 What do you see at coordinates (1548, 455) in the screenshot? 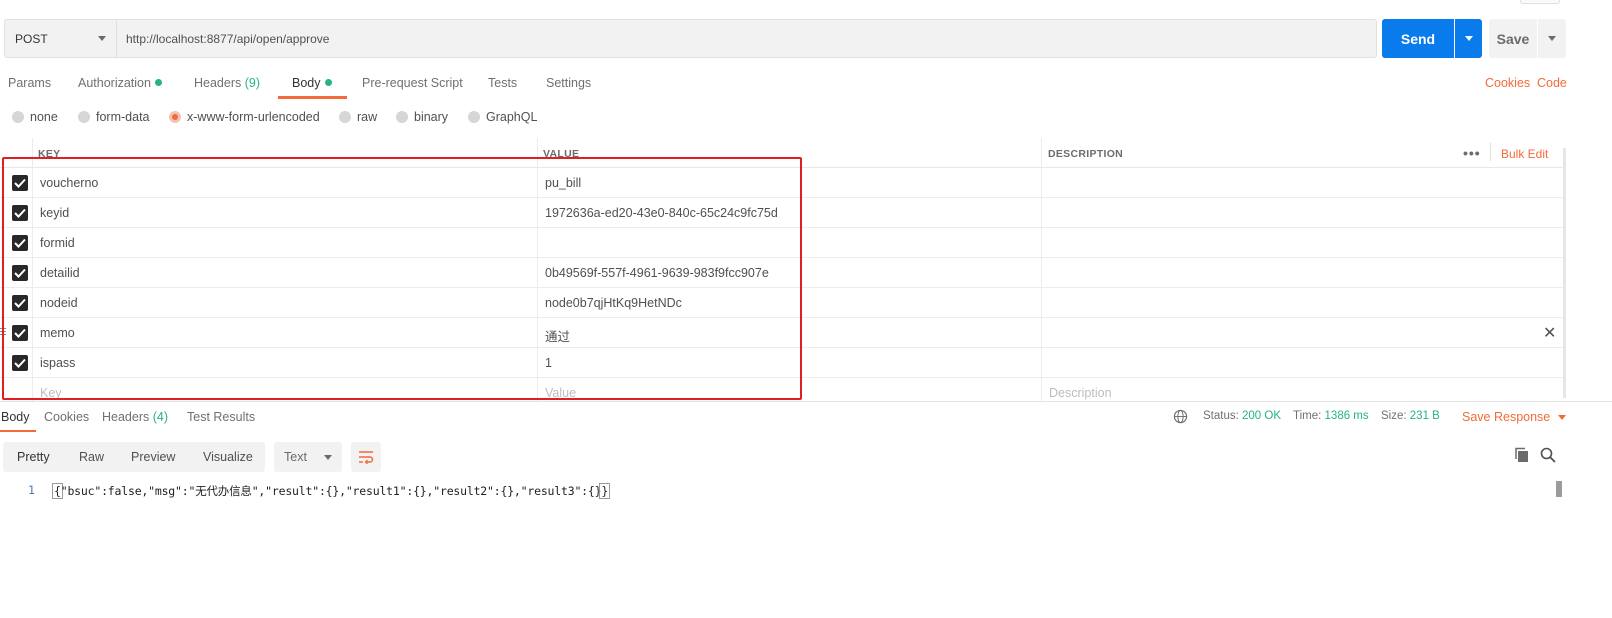
I see `search-icon` at bounding box center [1548, 455].